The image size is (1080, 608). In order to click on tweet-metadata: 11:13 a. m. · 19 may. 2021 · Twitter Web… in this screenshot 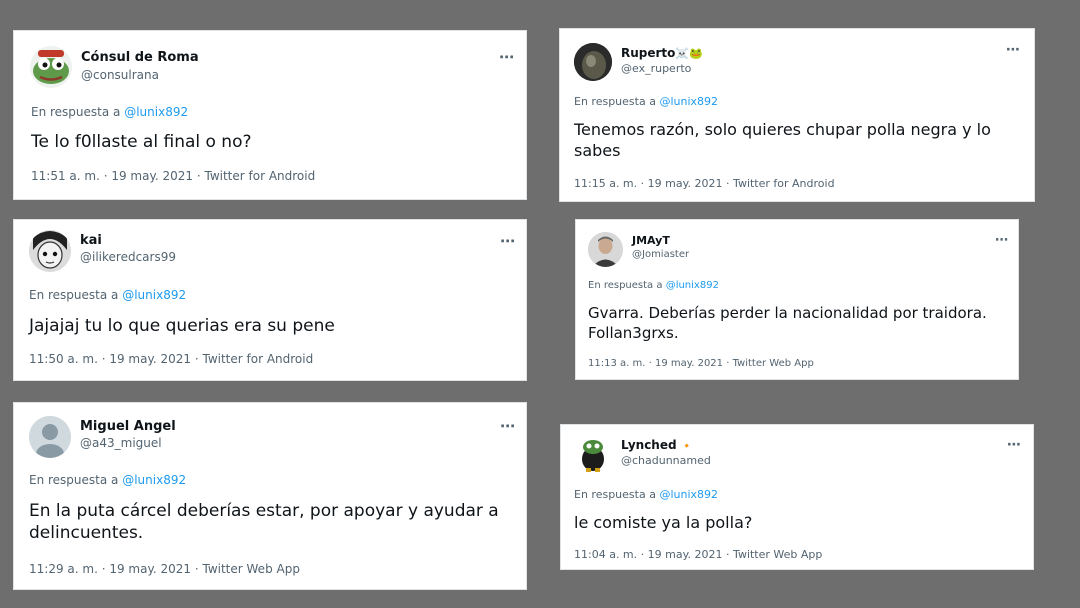, I will do `click(701, 363)`.